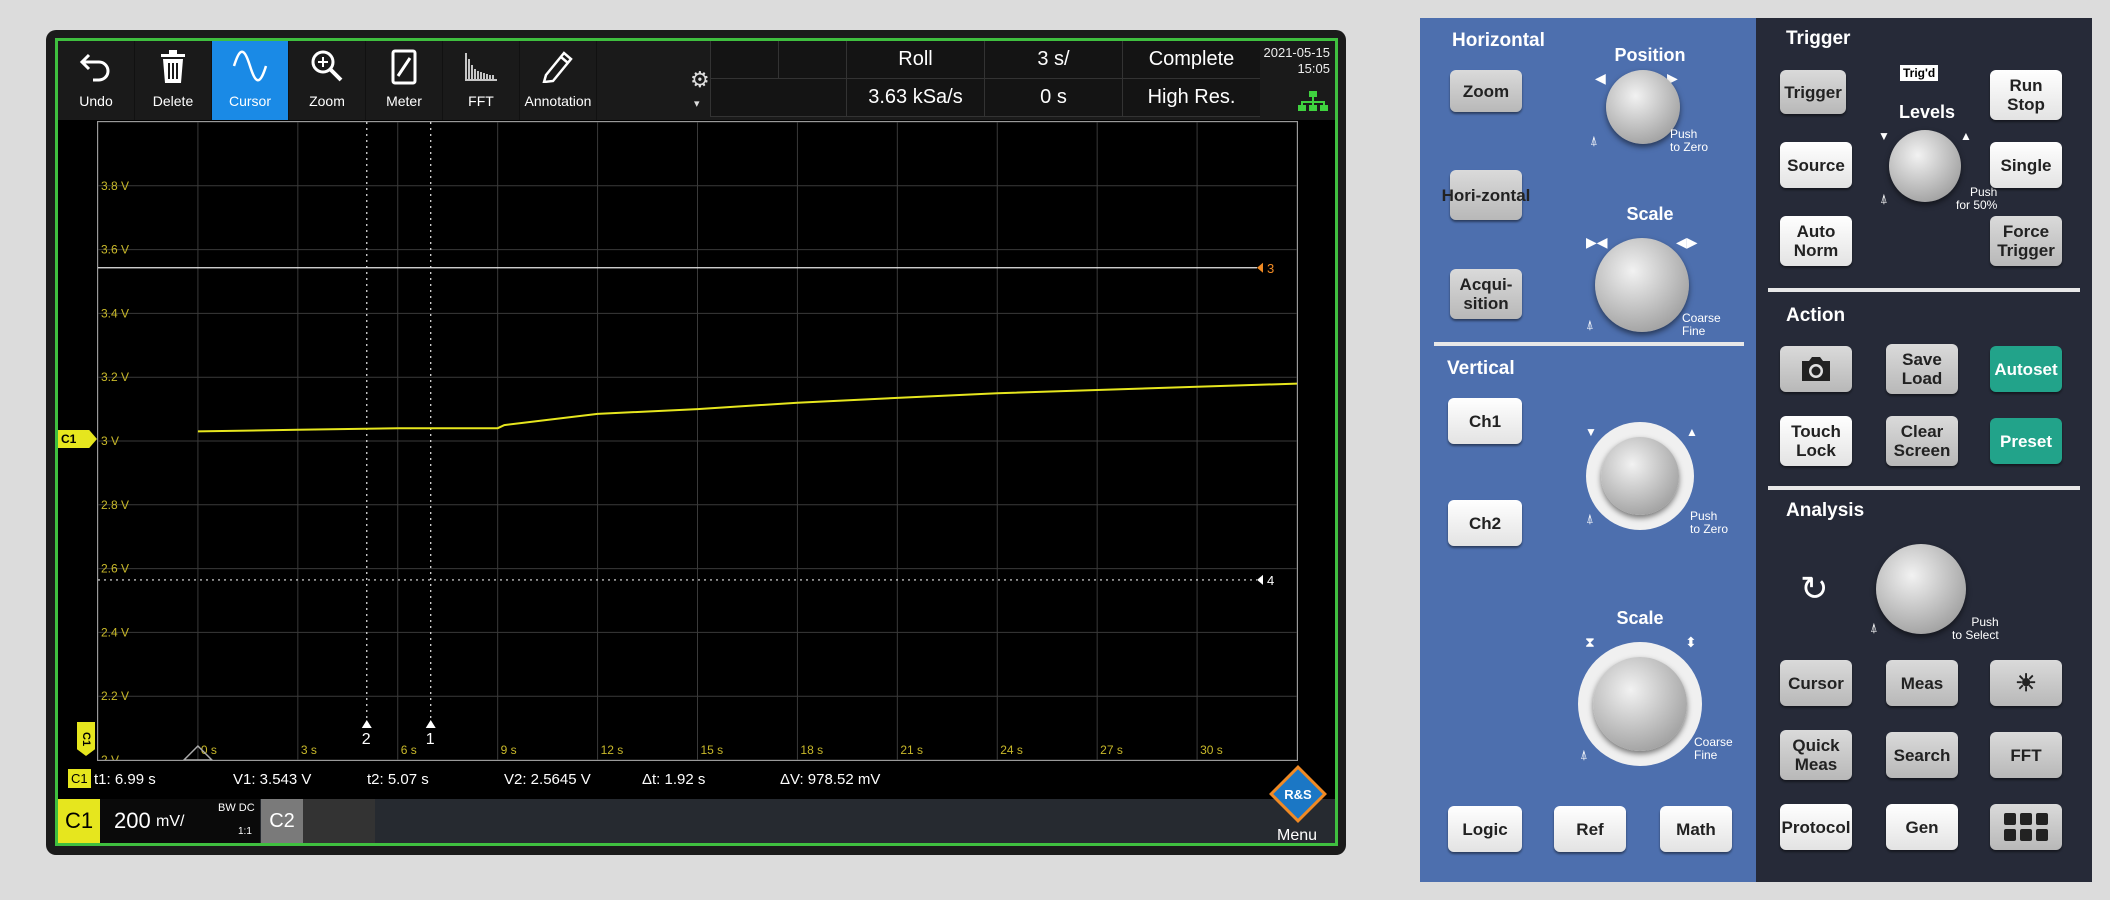 This screenshot has height=900, width=2110. I want to click on save-load-button: Save Load, so click(1922, 369).